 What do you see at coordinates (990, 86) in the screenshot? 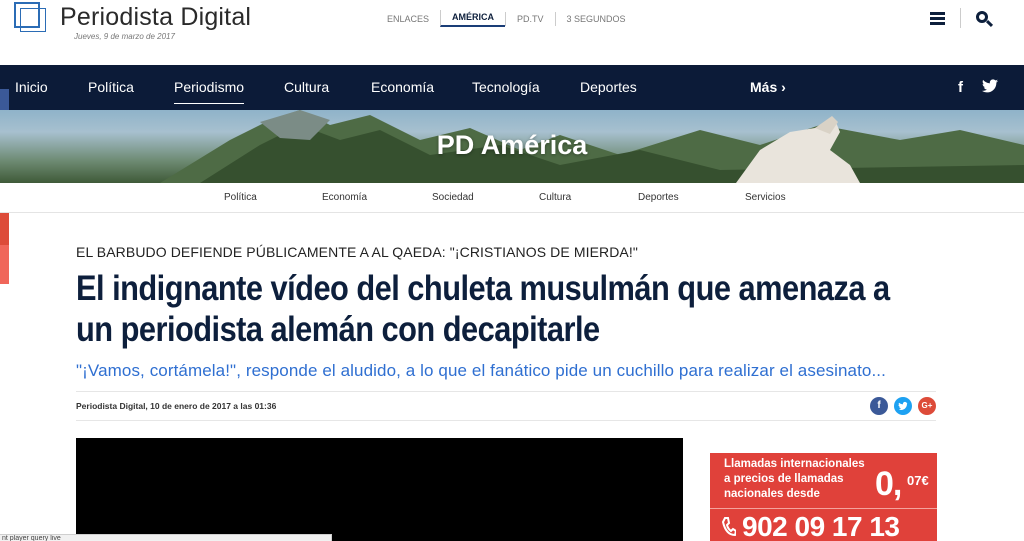
I see `twitter-icon` at bounding box center [990, 86].